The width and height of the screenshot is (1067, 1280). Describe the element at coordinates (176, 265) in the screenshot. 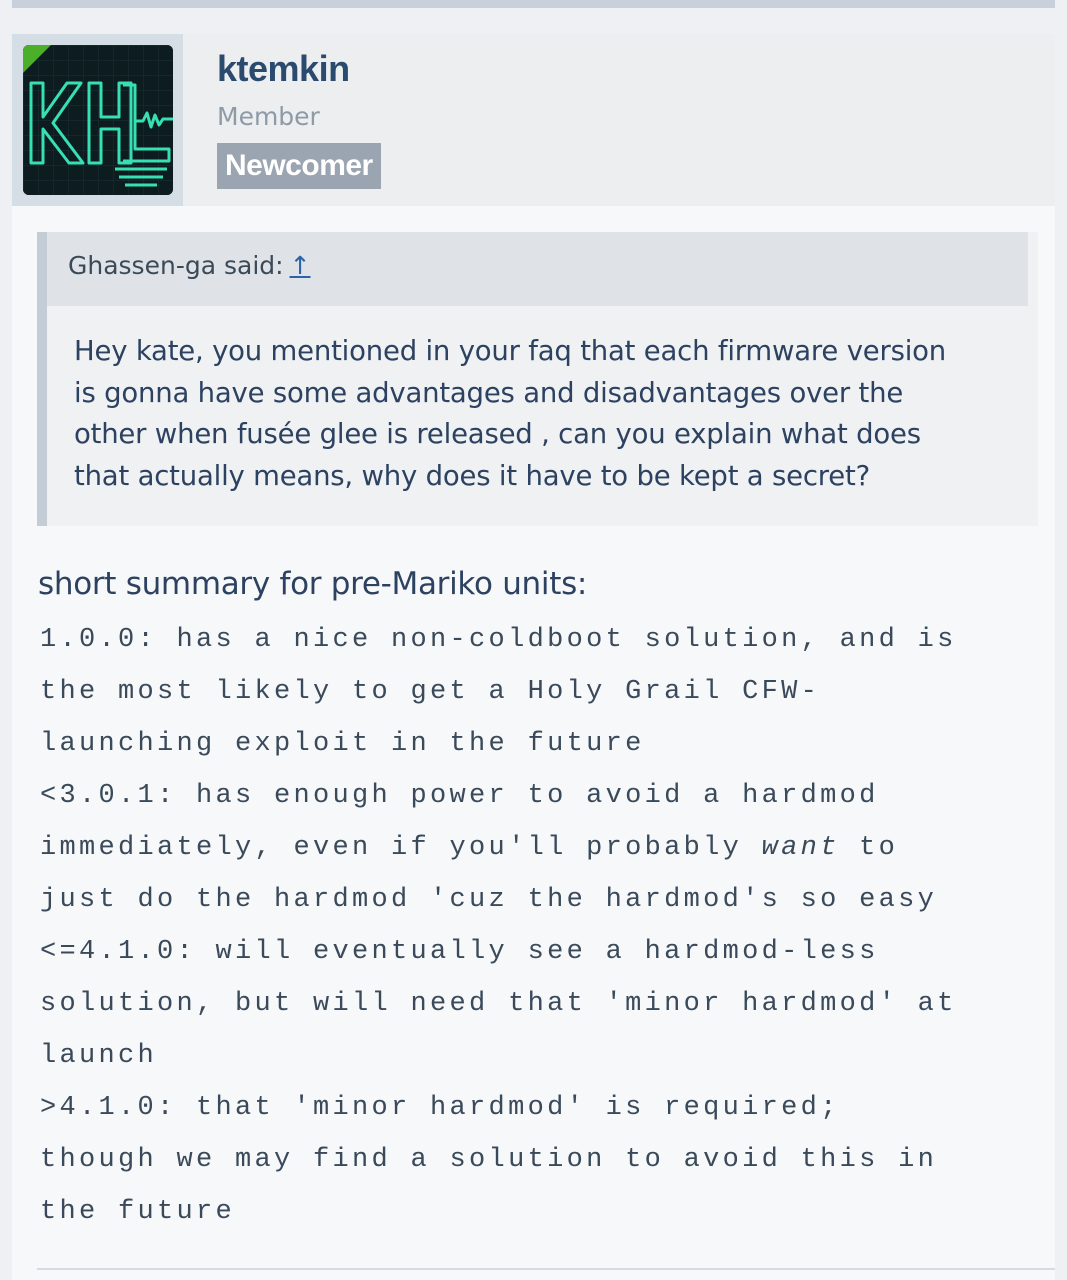

I see `quote-author: Ghassen-ga said:` at that location.